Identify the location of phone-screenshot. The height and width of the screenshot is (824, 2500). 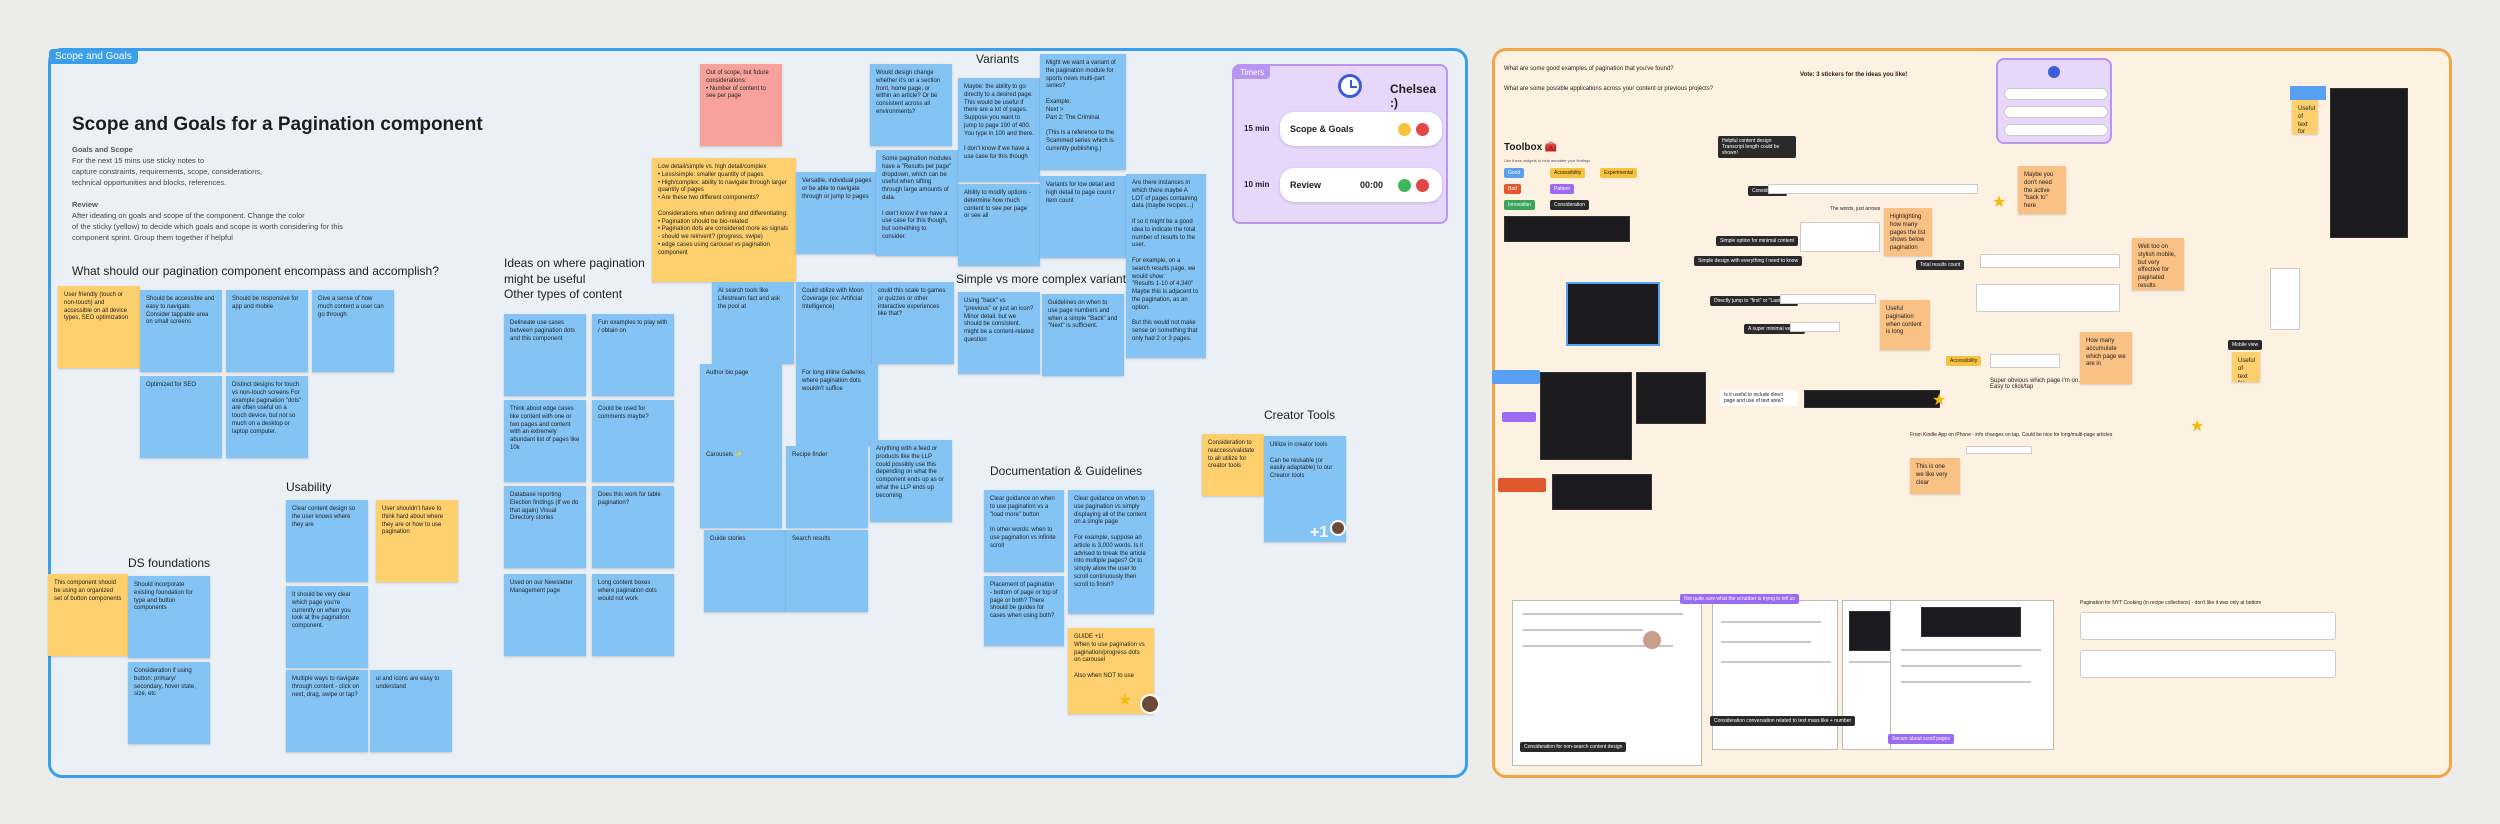
(2285, 299).